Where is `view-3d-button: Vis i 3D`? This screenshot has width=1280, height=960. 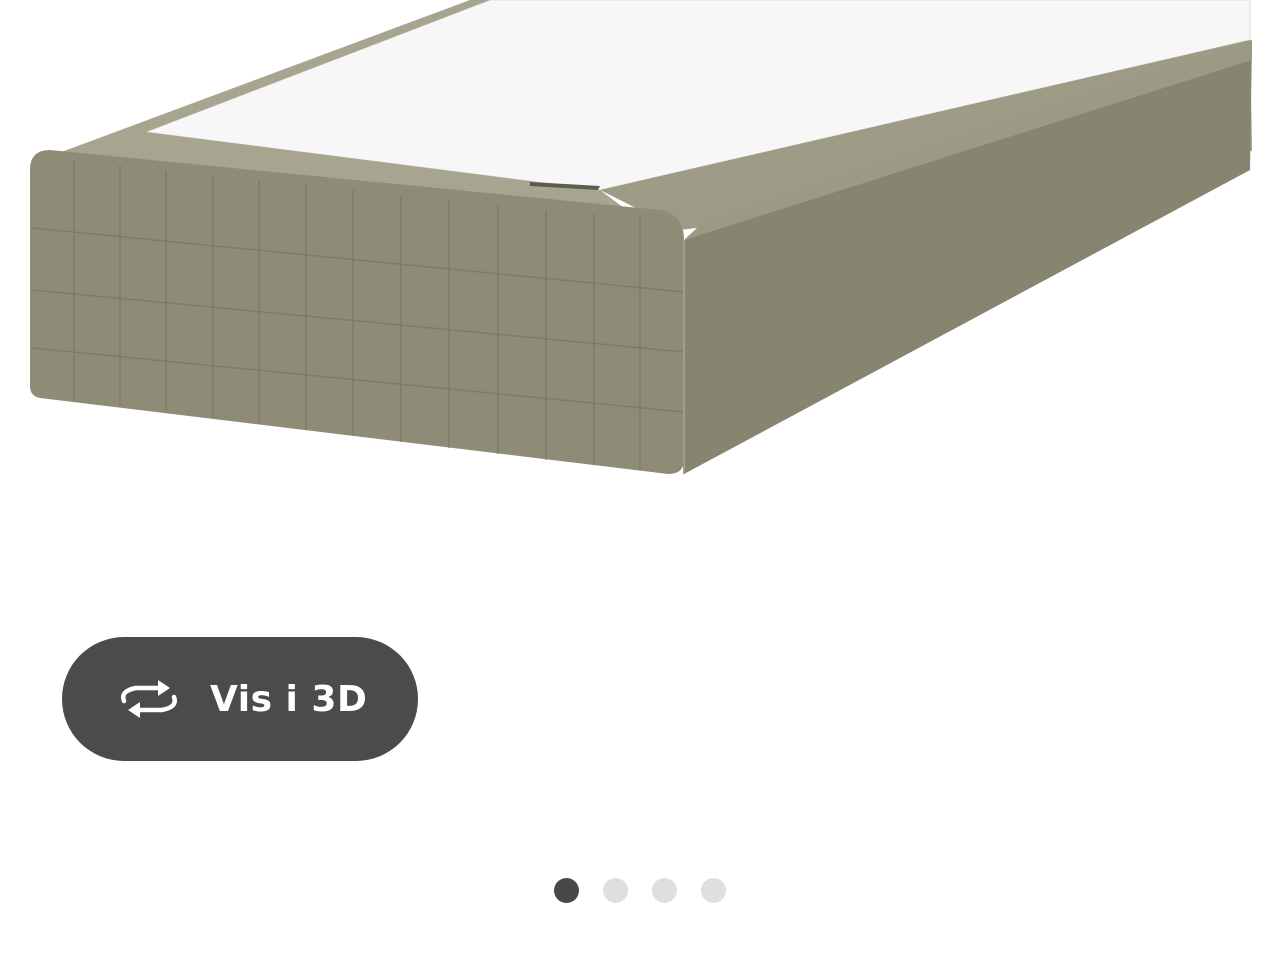
view-3d-button: Vis i 3D is located at coordinates (240, 699).